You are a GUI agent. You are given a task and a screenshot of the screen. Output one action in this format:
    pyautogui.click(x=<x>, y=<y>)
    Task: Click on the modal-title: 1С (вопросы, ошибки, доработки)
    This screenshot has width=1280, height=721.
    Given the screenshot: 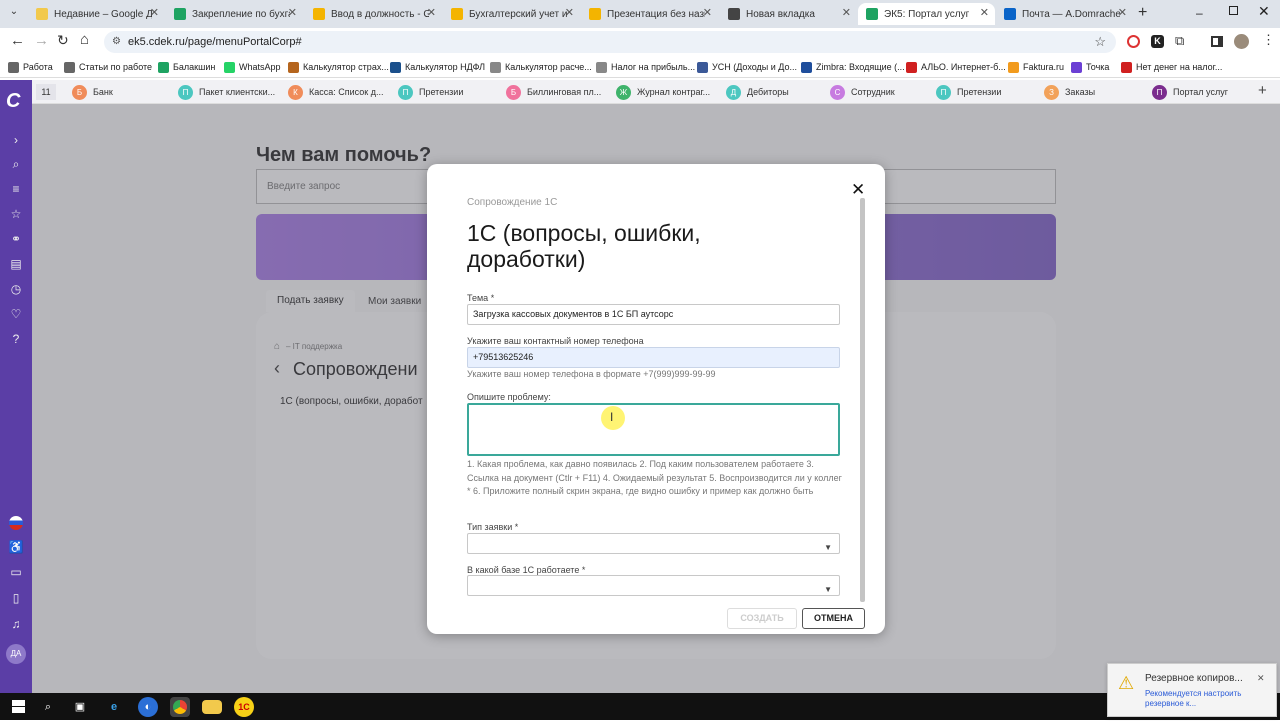 What is the action you would take?
    pyautogui.click(x=584, y=246)
    